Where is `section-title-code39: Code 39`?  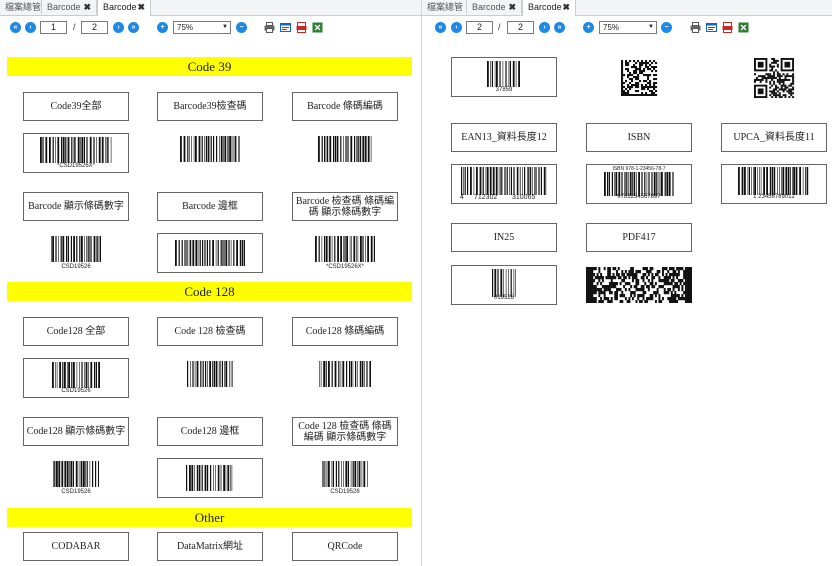
section-title-code39: Code 39 is located at coordinates (209, 66).